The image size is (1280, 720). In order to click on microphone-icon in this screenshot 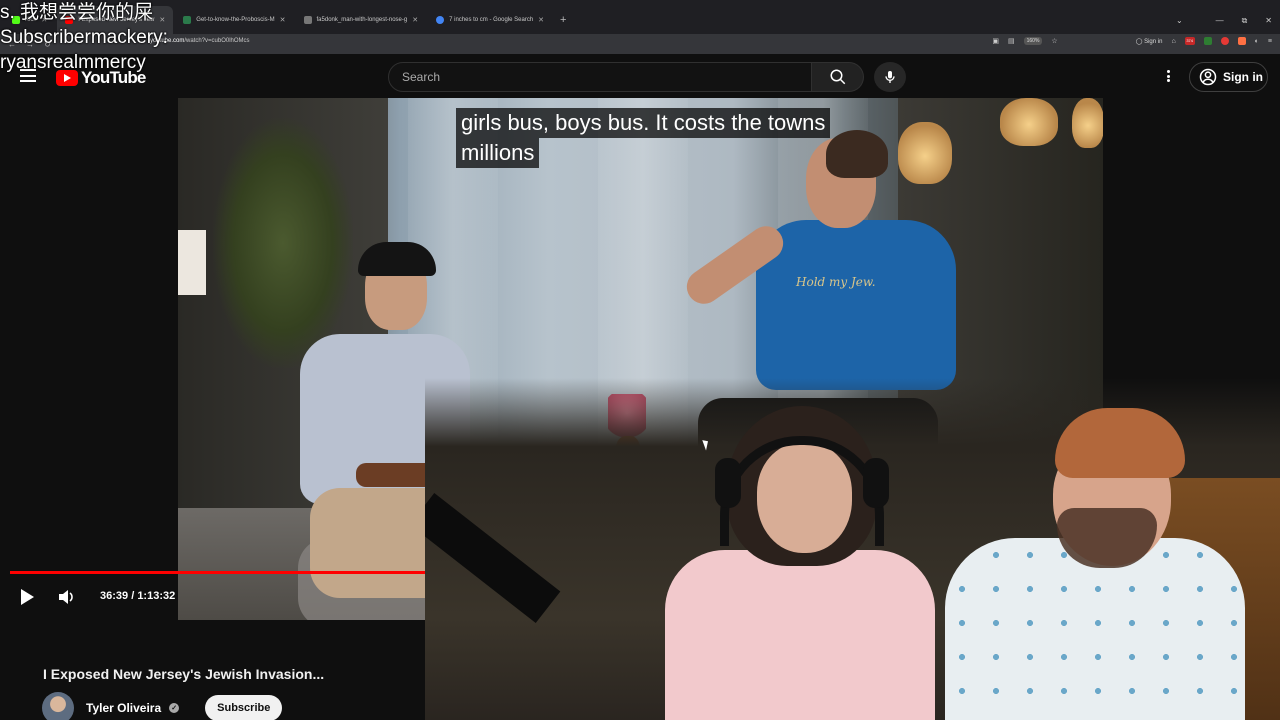, I will do `click(890, 77)`.